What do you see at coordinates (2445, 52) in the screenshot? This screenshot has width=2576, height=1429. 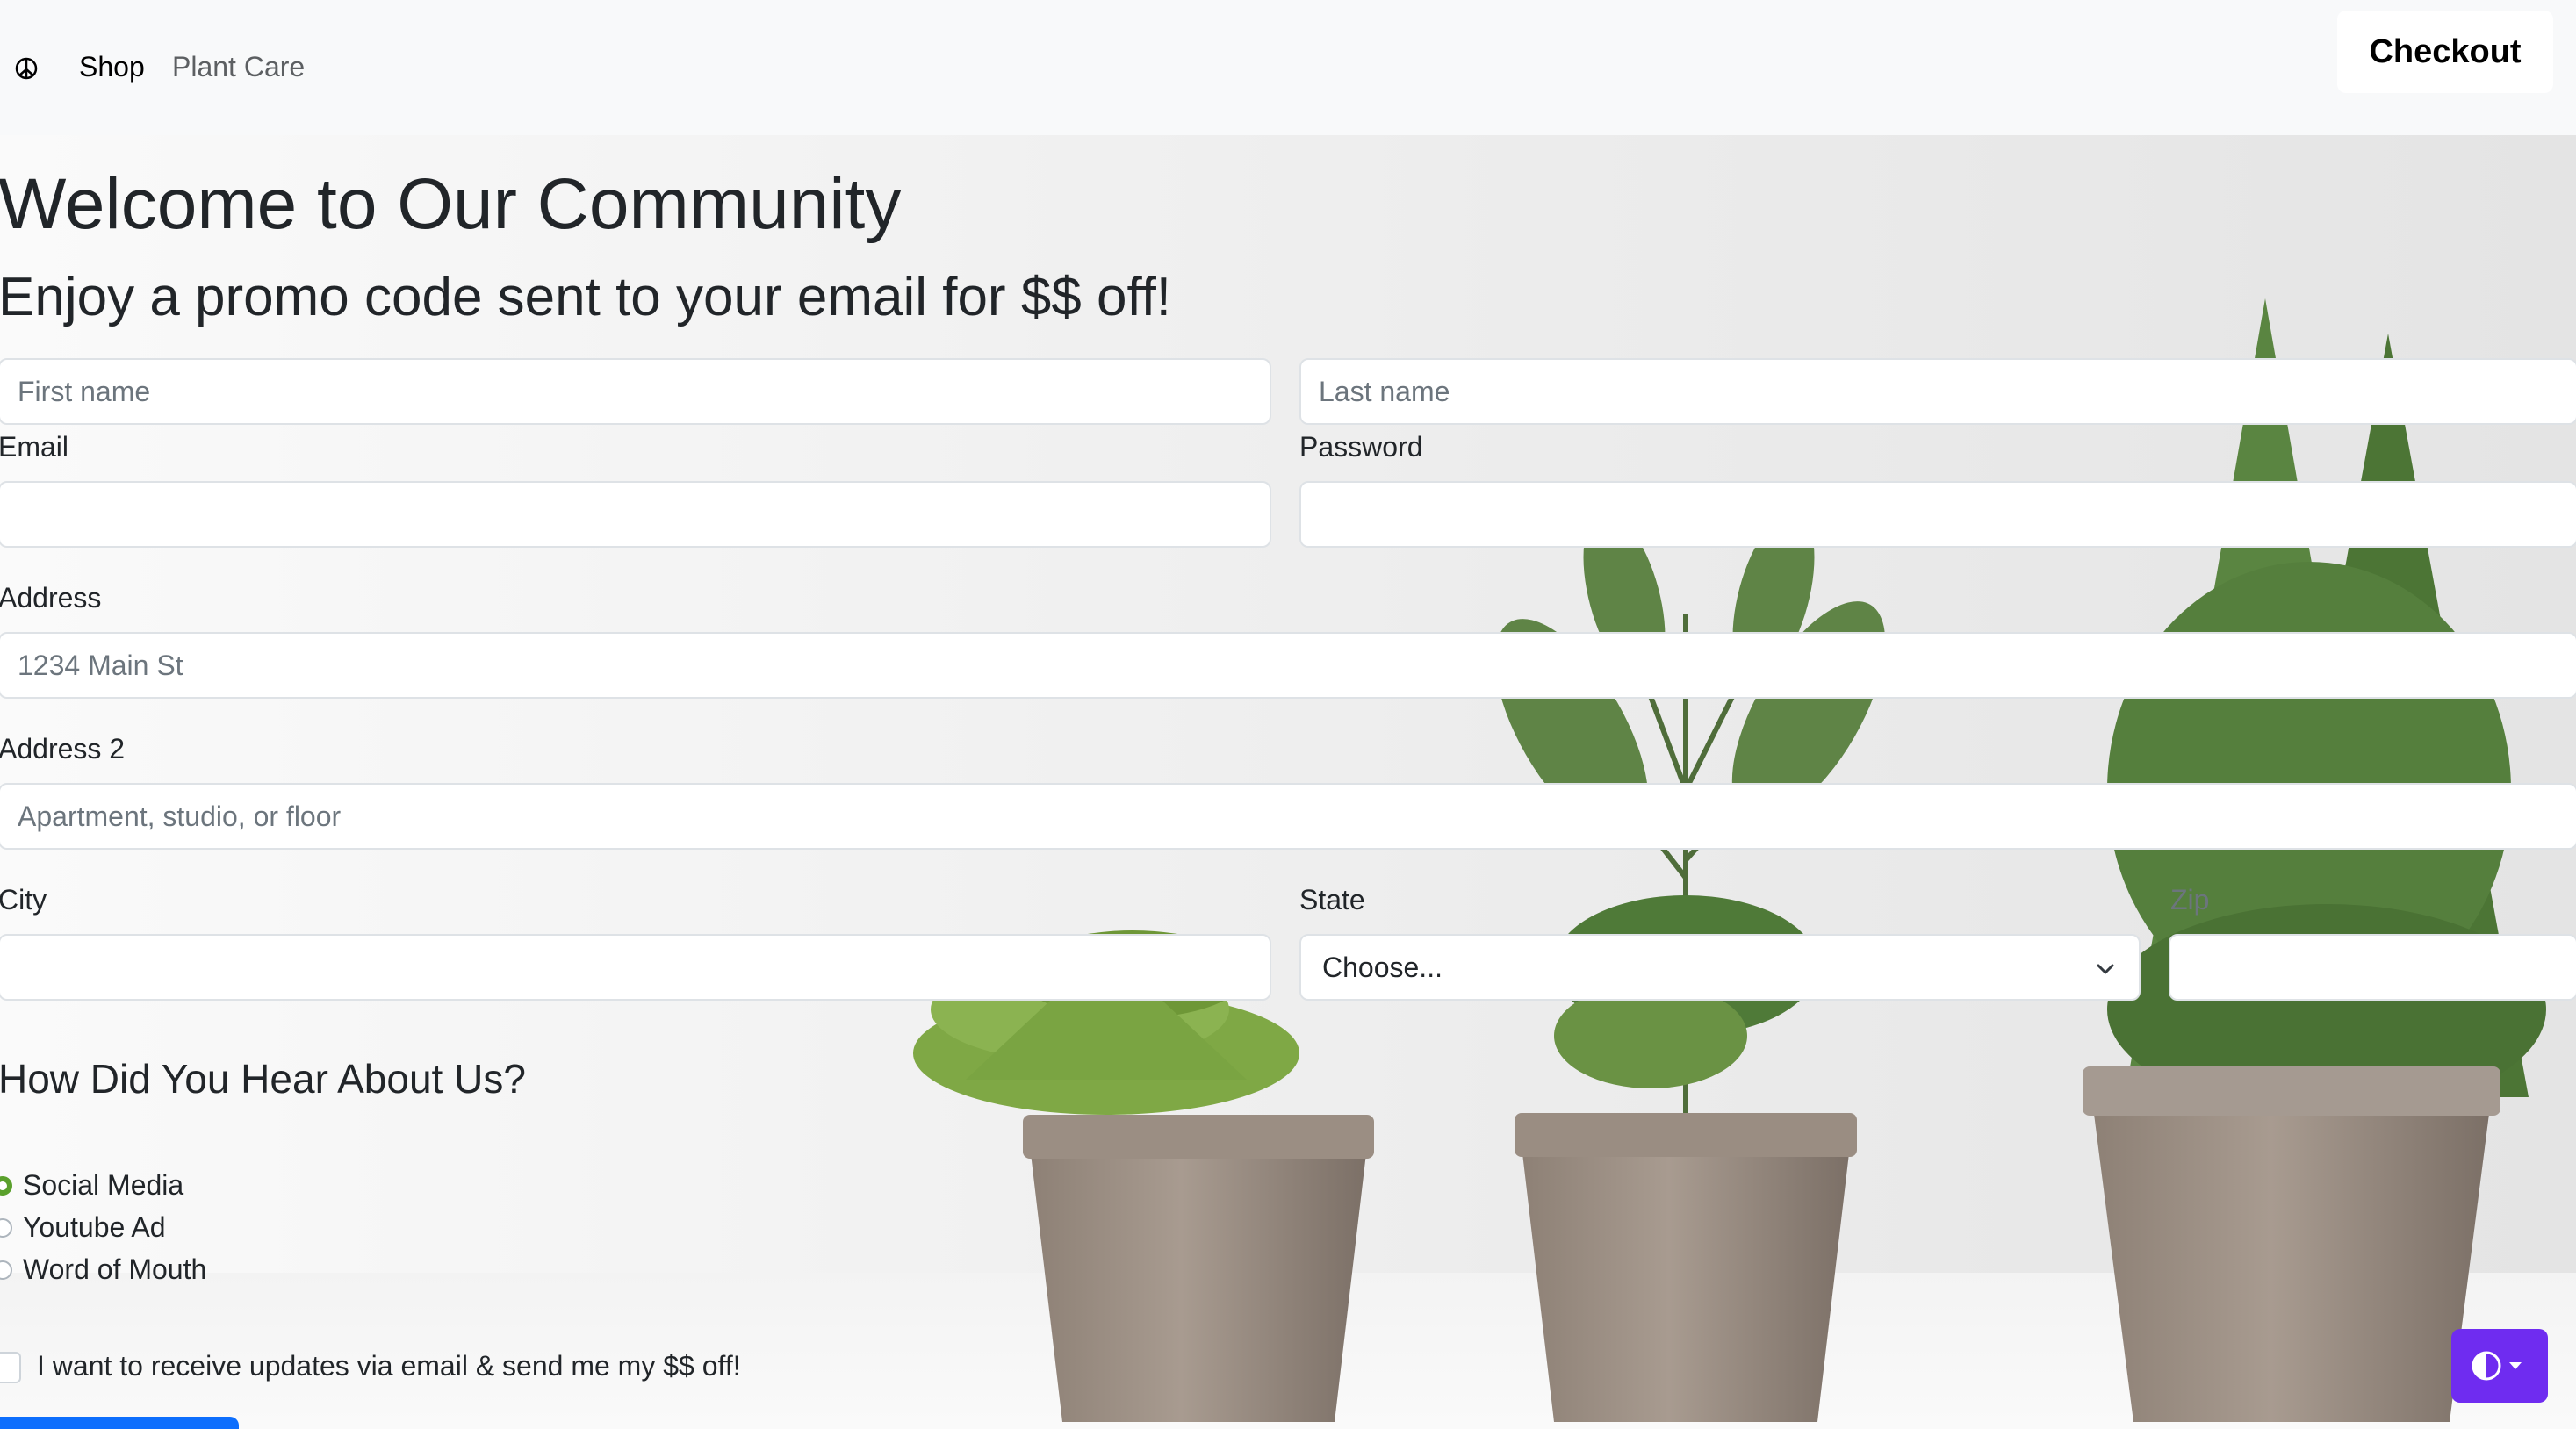 I see `checkout-button: Checkout` at bounding box center [2445, 52].